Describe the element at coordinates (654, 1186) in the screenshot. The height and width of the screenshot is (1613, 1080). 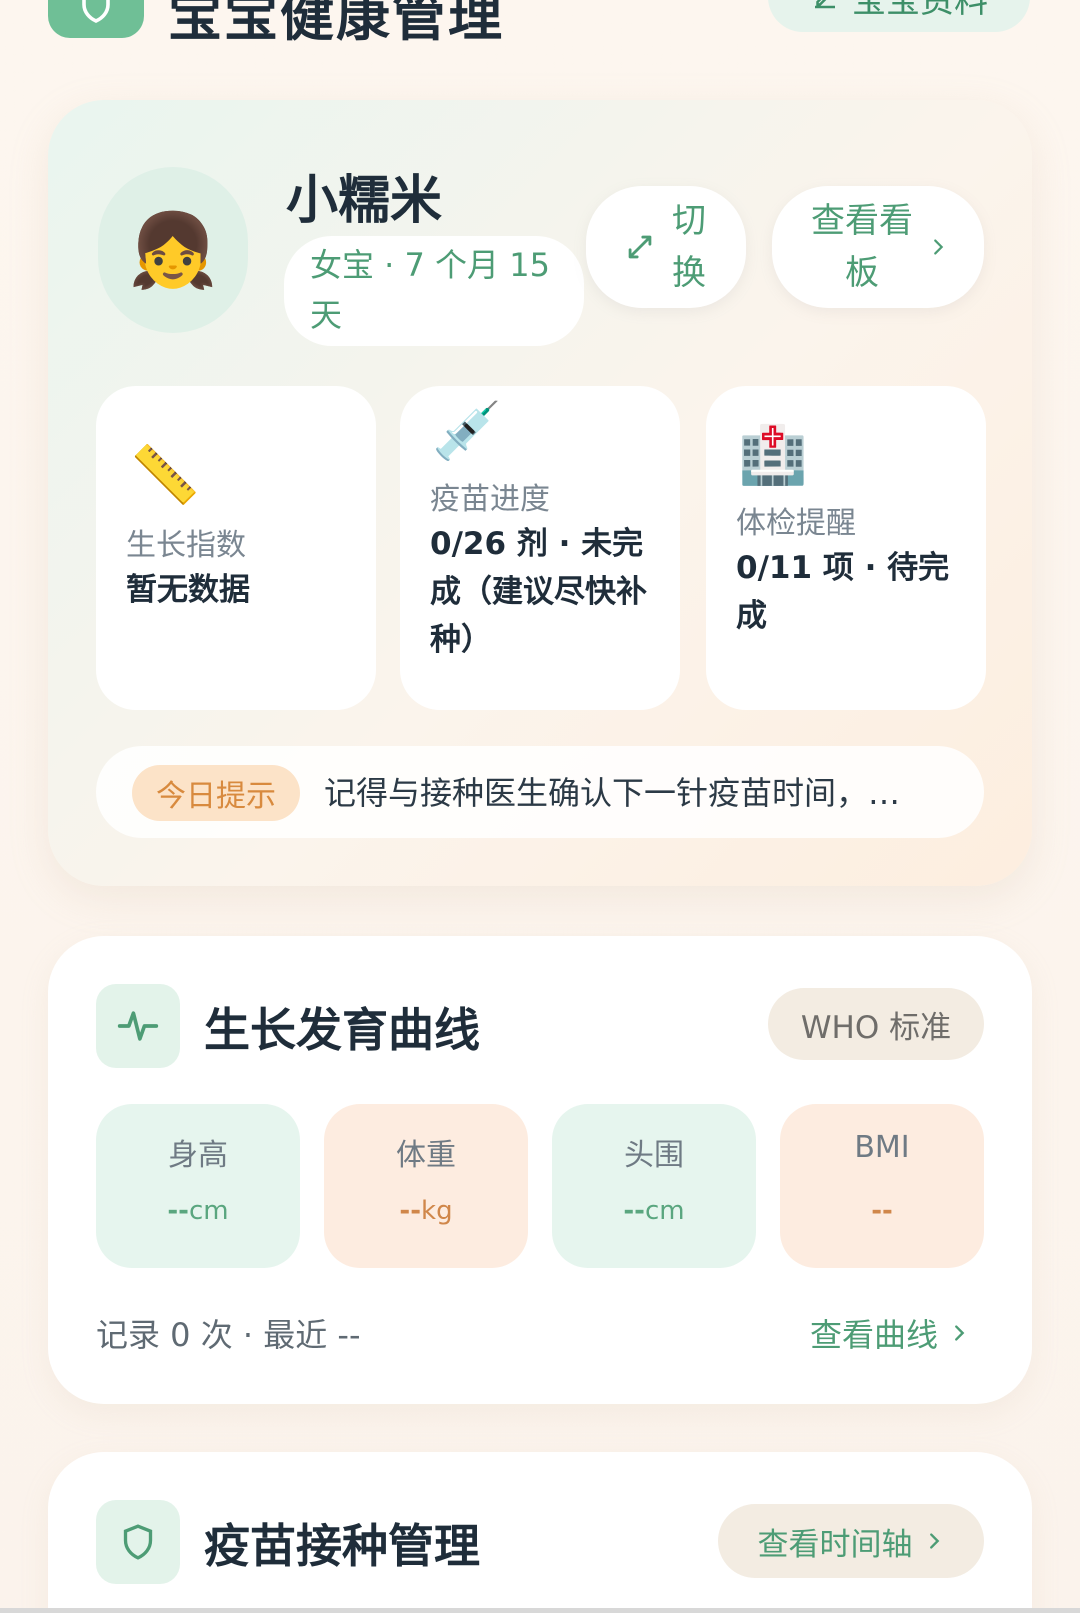
I see `metric-head-circumference: 头围 --cm` at that location.